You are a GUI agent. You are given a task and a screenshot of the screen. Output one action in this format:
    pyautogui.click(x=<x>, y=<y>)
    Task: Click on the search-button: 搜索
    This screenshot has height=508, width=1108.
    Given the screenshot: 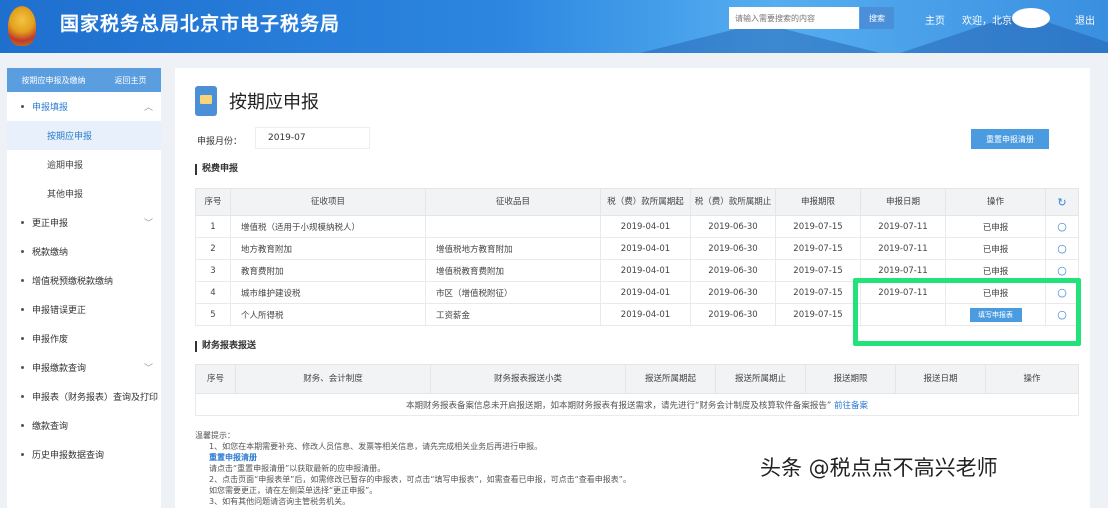 What is the action you would take?
    pyautogui.click(x=877, y=18)
    